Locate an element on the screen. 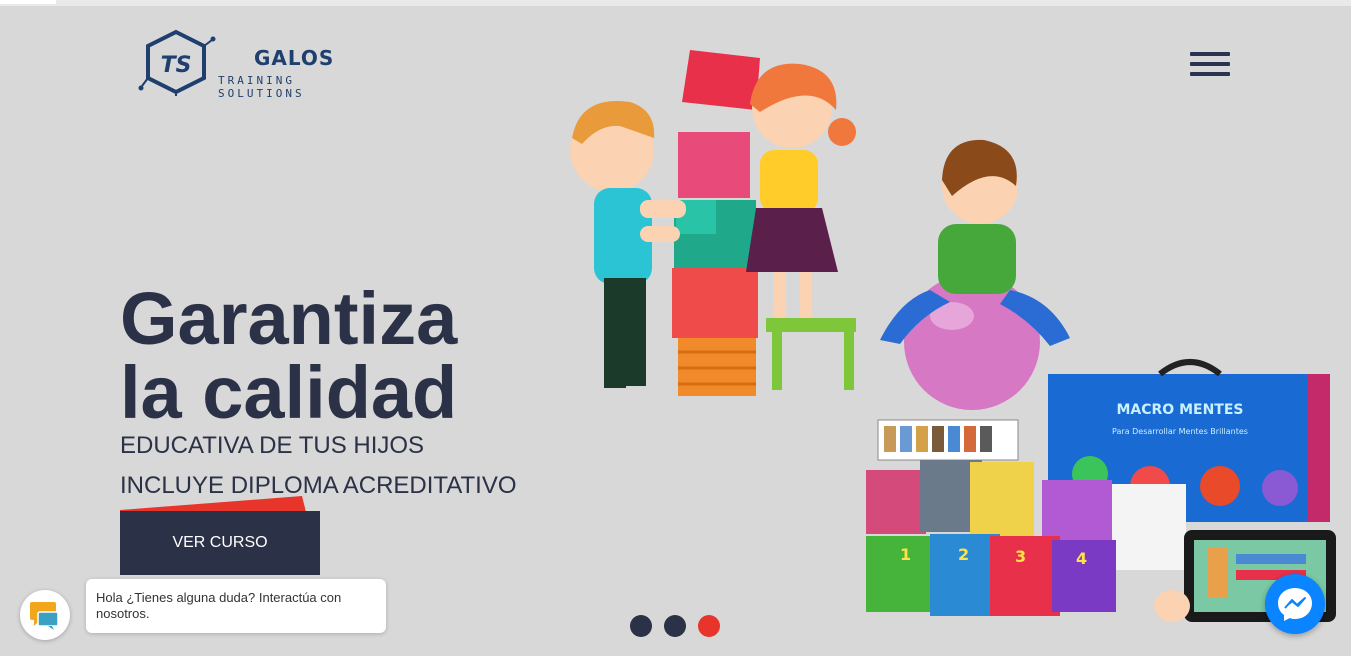 This screenshot has width=1351, height=656. picture-cards is located at coordinates (948, 440).